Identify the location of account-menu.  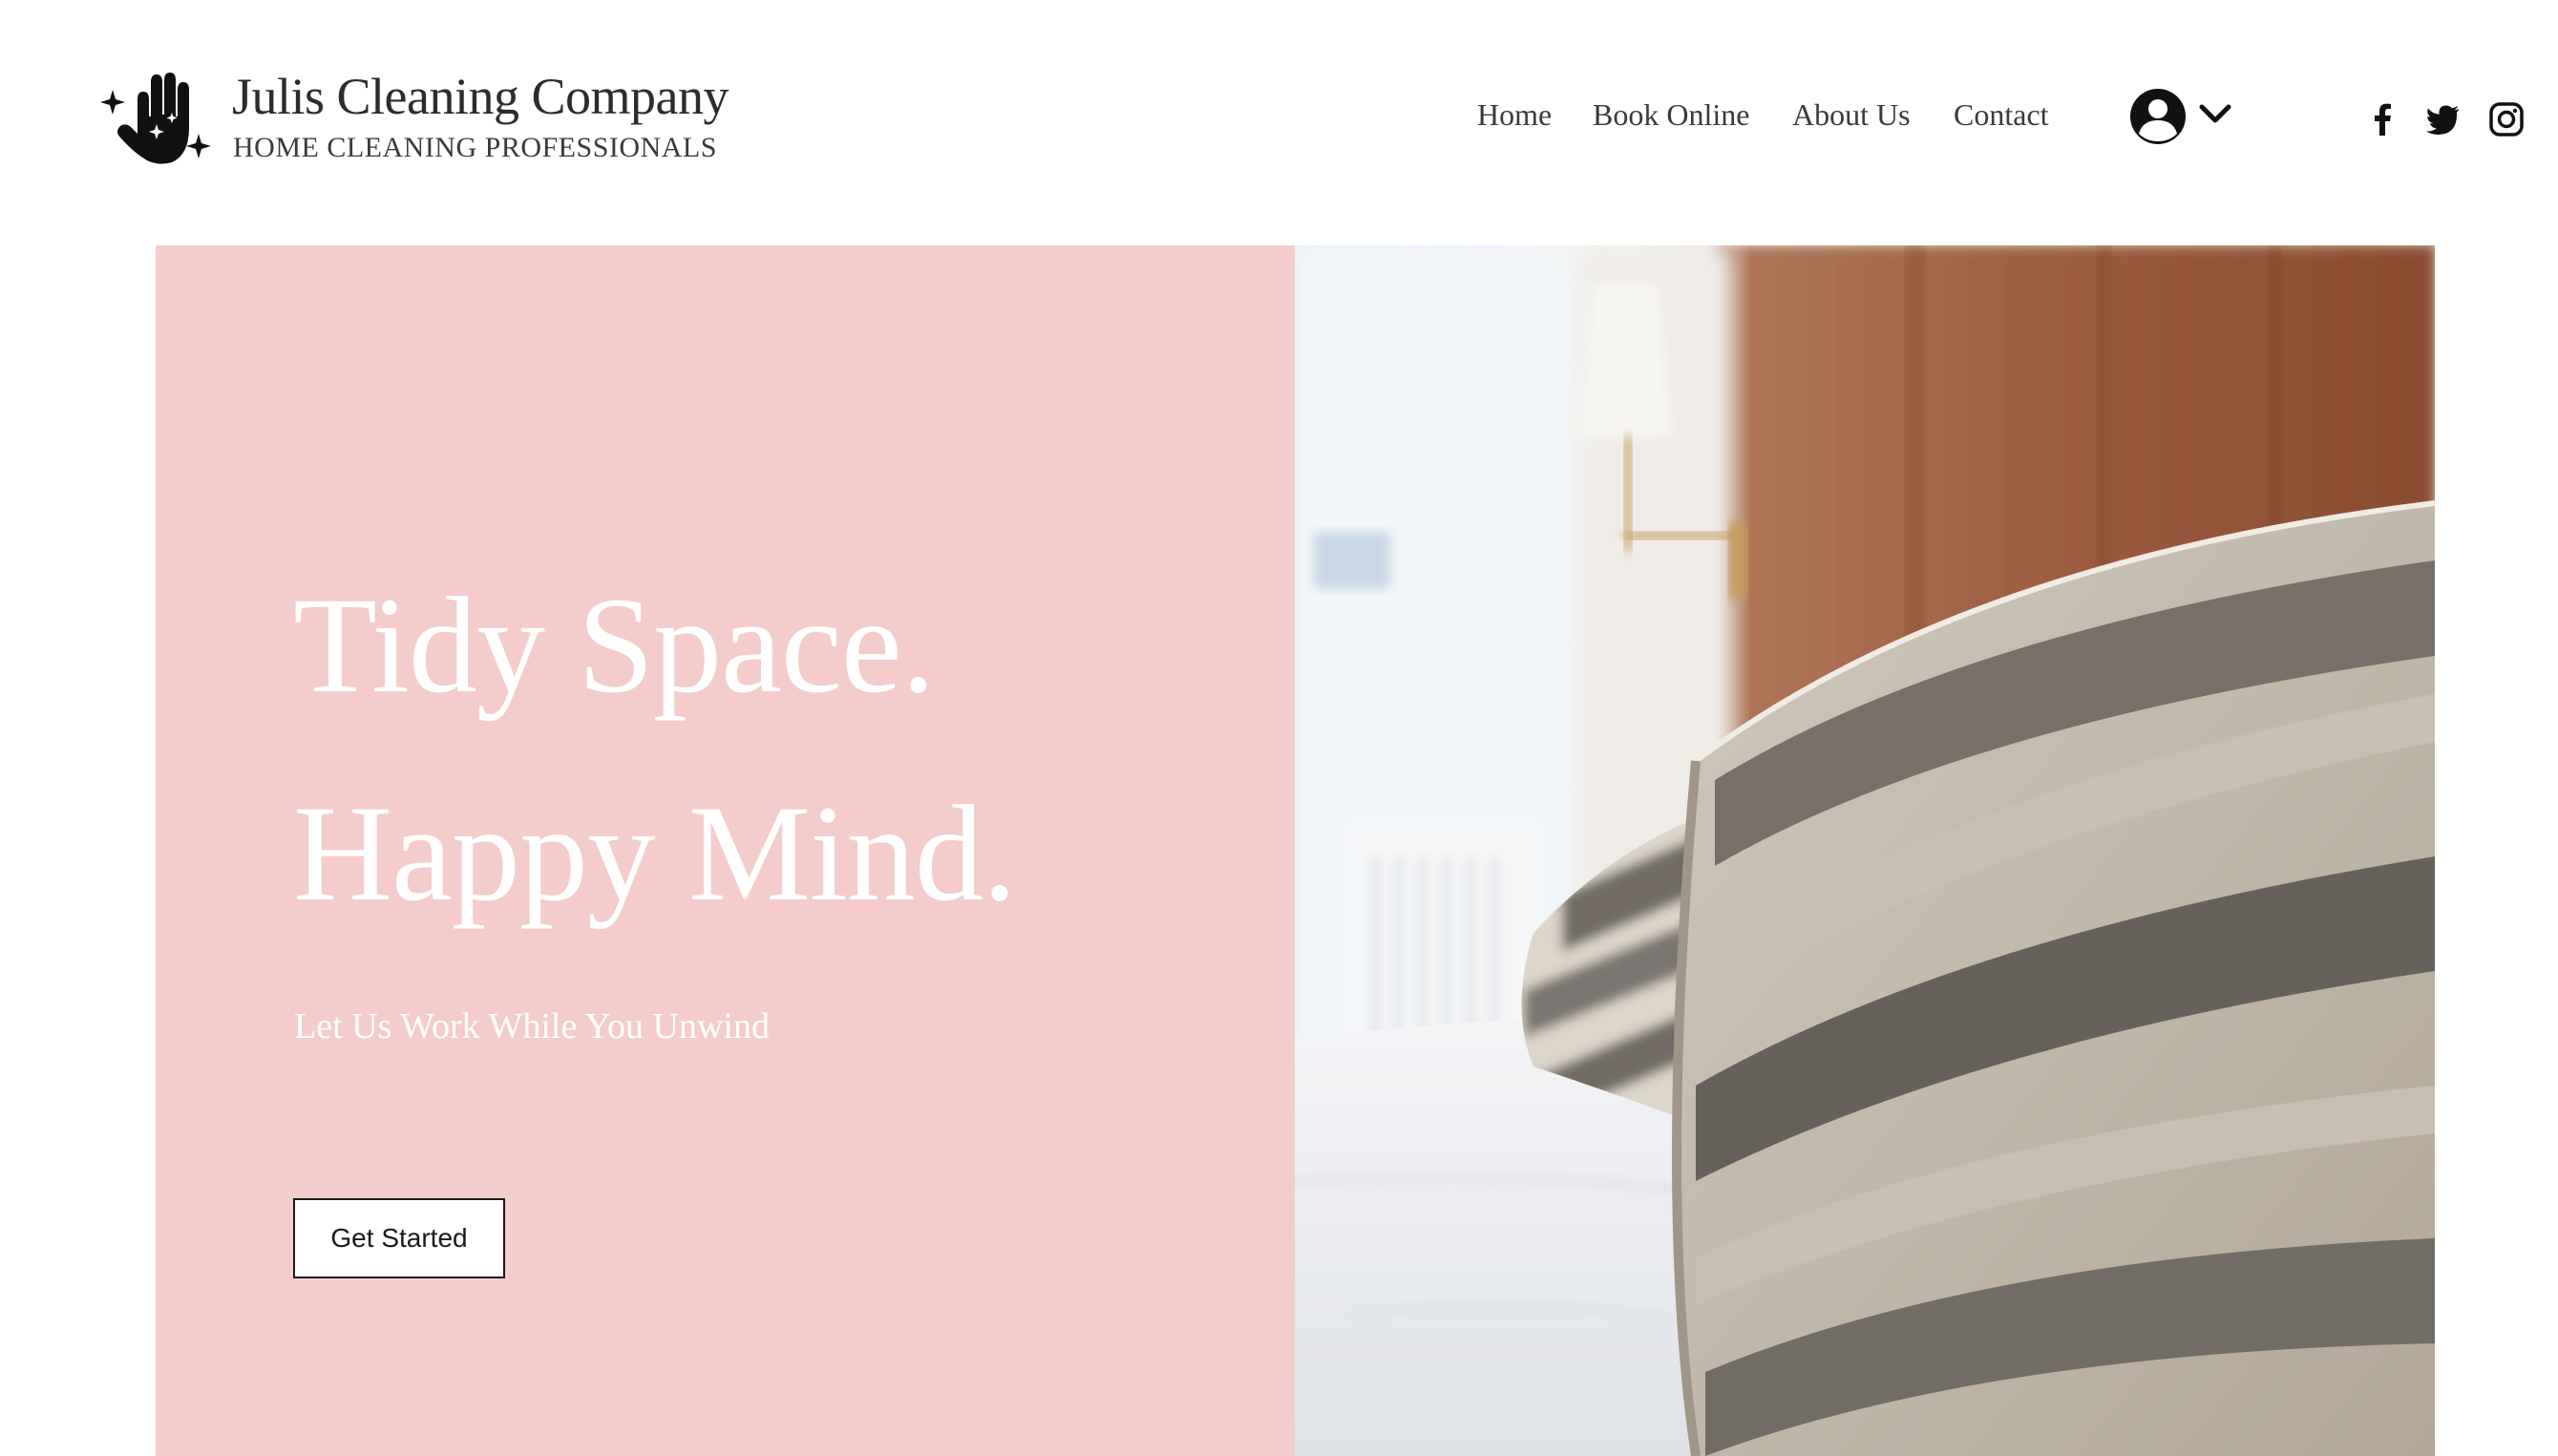
(2185, 116).